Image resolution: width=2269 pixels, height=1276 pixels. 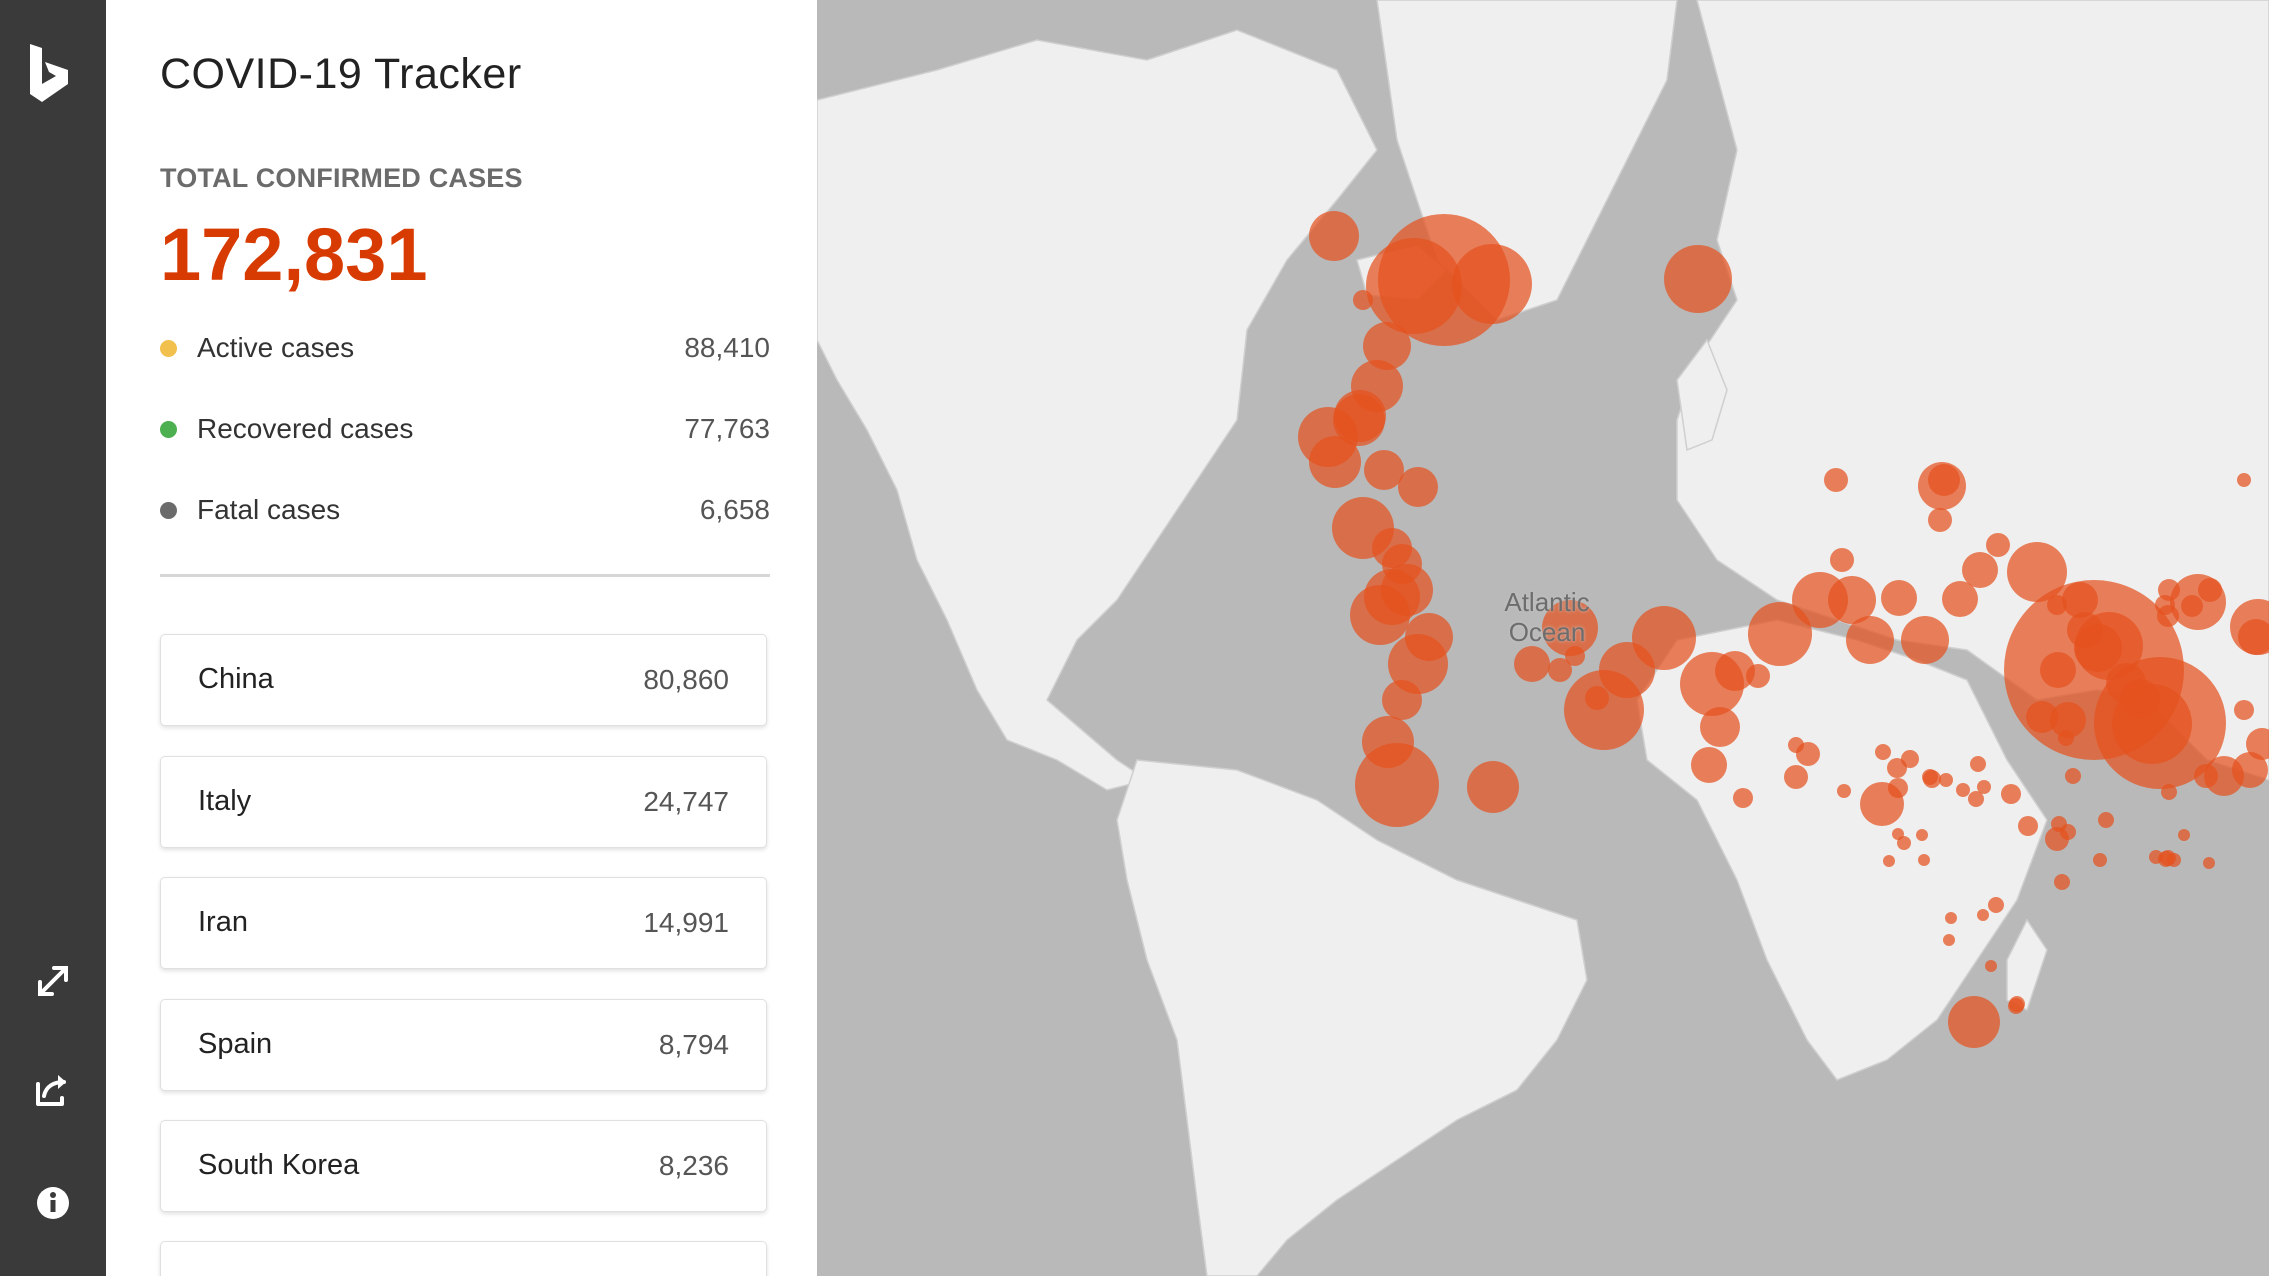 I want to click on country-item-south-korea: South Korea 8,236, so click(x=463, y=1166).